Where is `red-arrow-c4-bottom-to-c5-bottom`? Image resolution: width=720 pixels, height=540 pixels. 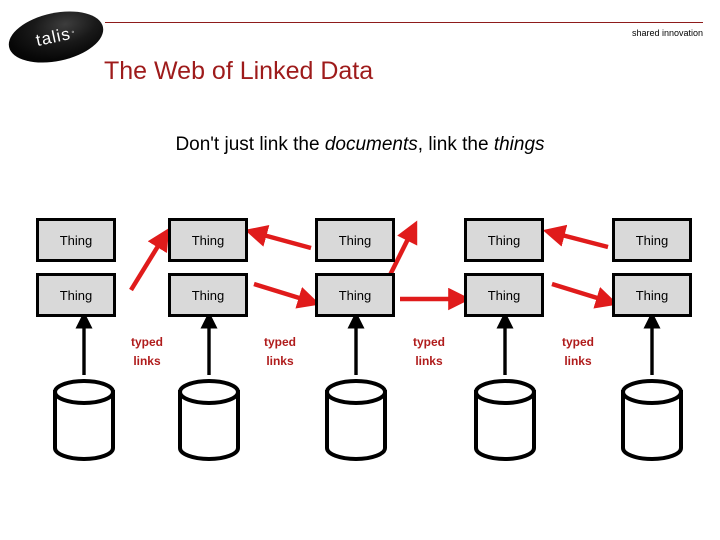 red-arrow-c4-bottom-to-c5-bottom is located at coordinates (585, 295).